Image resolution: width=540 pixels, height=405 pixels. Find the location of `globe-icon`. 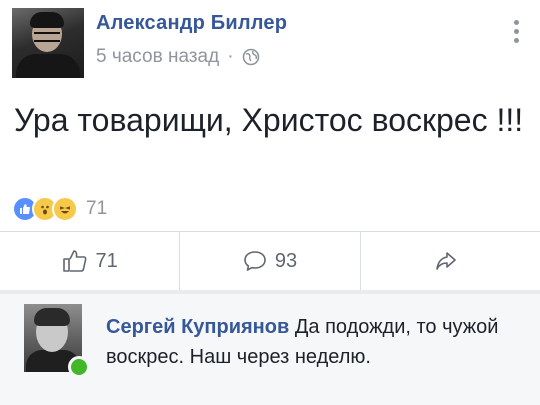

globe-icon is located at coordinates (250, 57).